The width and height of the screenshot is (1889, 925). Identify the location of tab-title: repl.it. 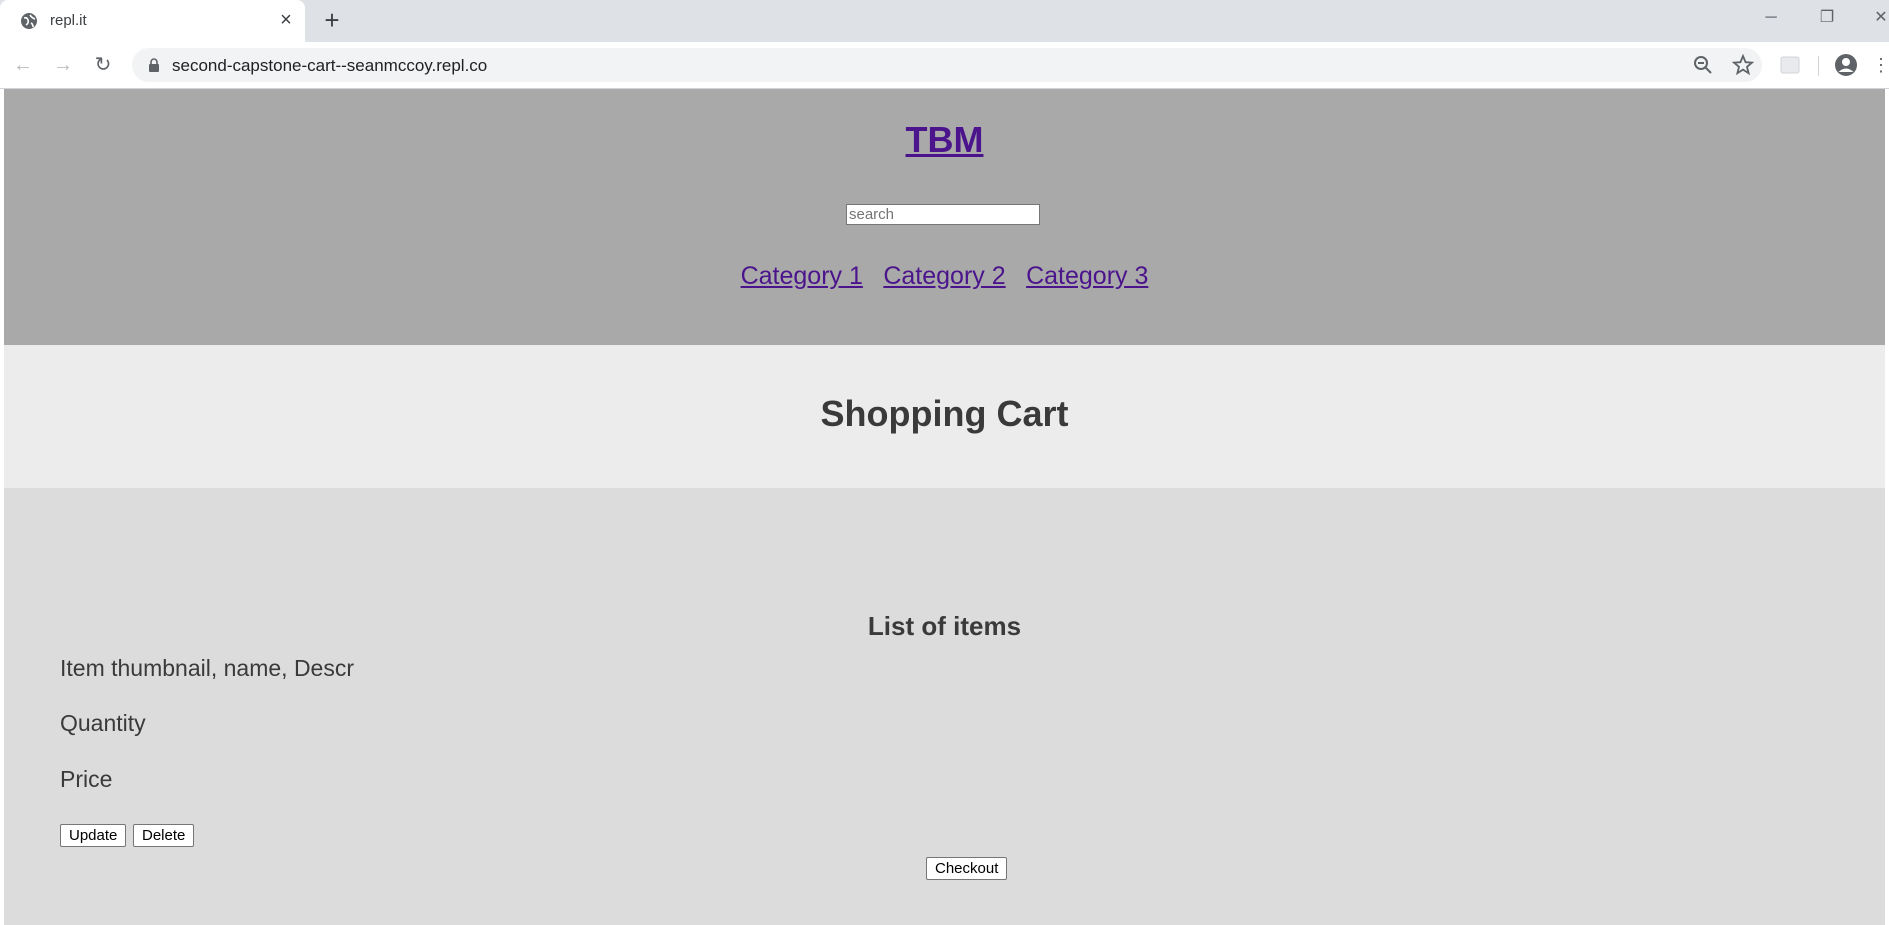
(68, 20).